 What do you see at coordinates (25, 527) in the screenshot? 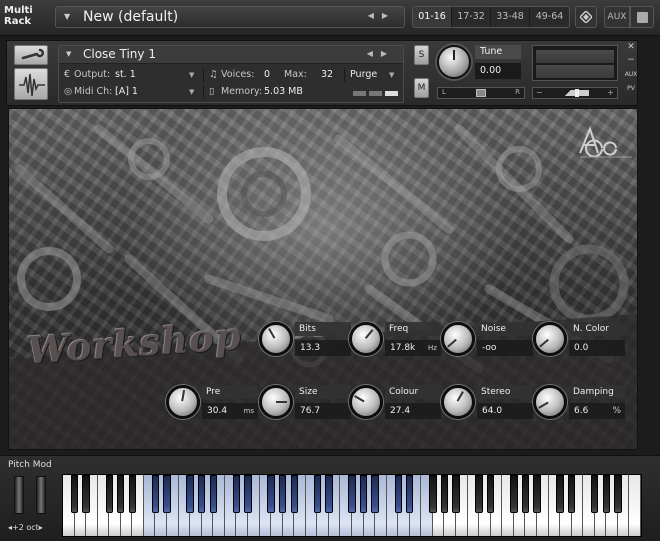
I see `octave-shift-control: ◂+2 oct▸` at bounding box center [25, 527].